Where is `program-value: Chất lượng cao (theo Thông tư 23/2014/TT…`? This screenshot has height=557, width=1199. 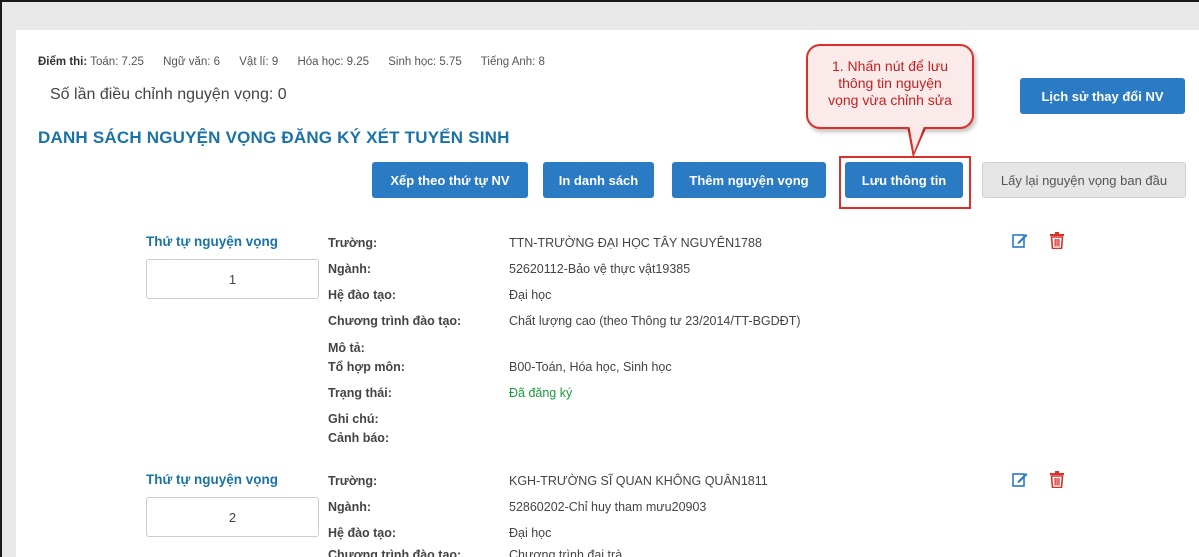 program-value: Chất lượng cao (theo Thông tư 23/2014/TT… is located at coordinates (655, 321).